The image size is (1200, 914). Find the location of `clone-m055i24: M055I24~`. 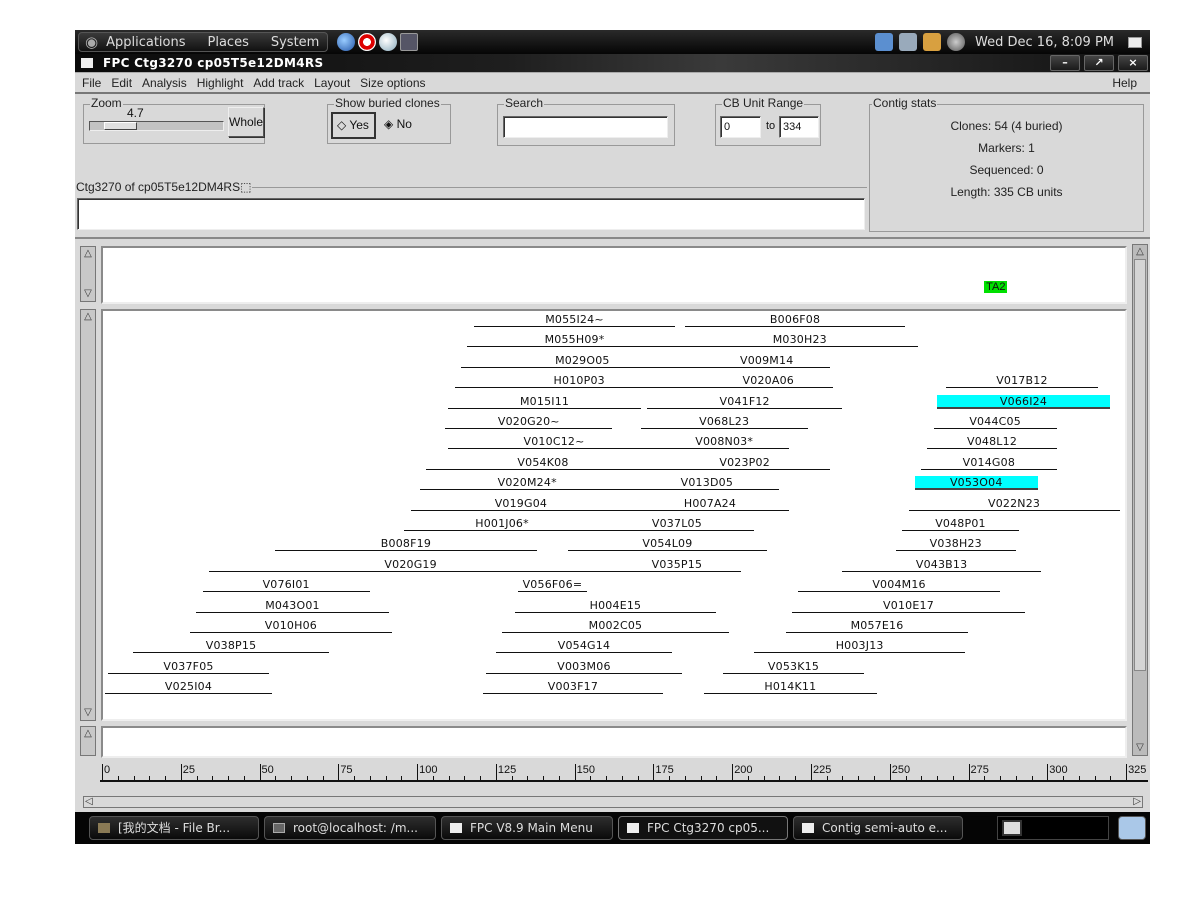

clone-m055i24: M055I24~ is located at coordinates (574, 320).